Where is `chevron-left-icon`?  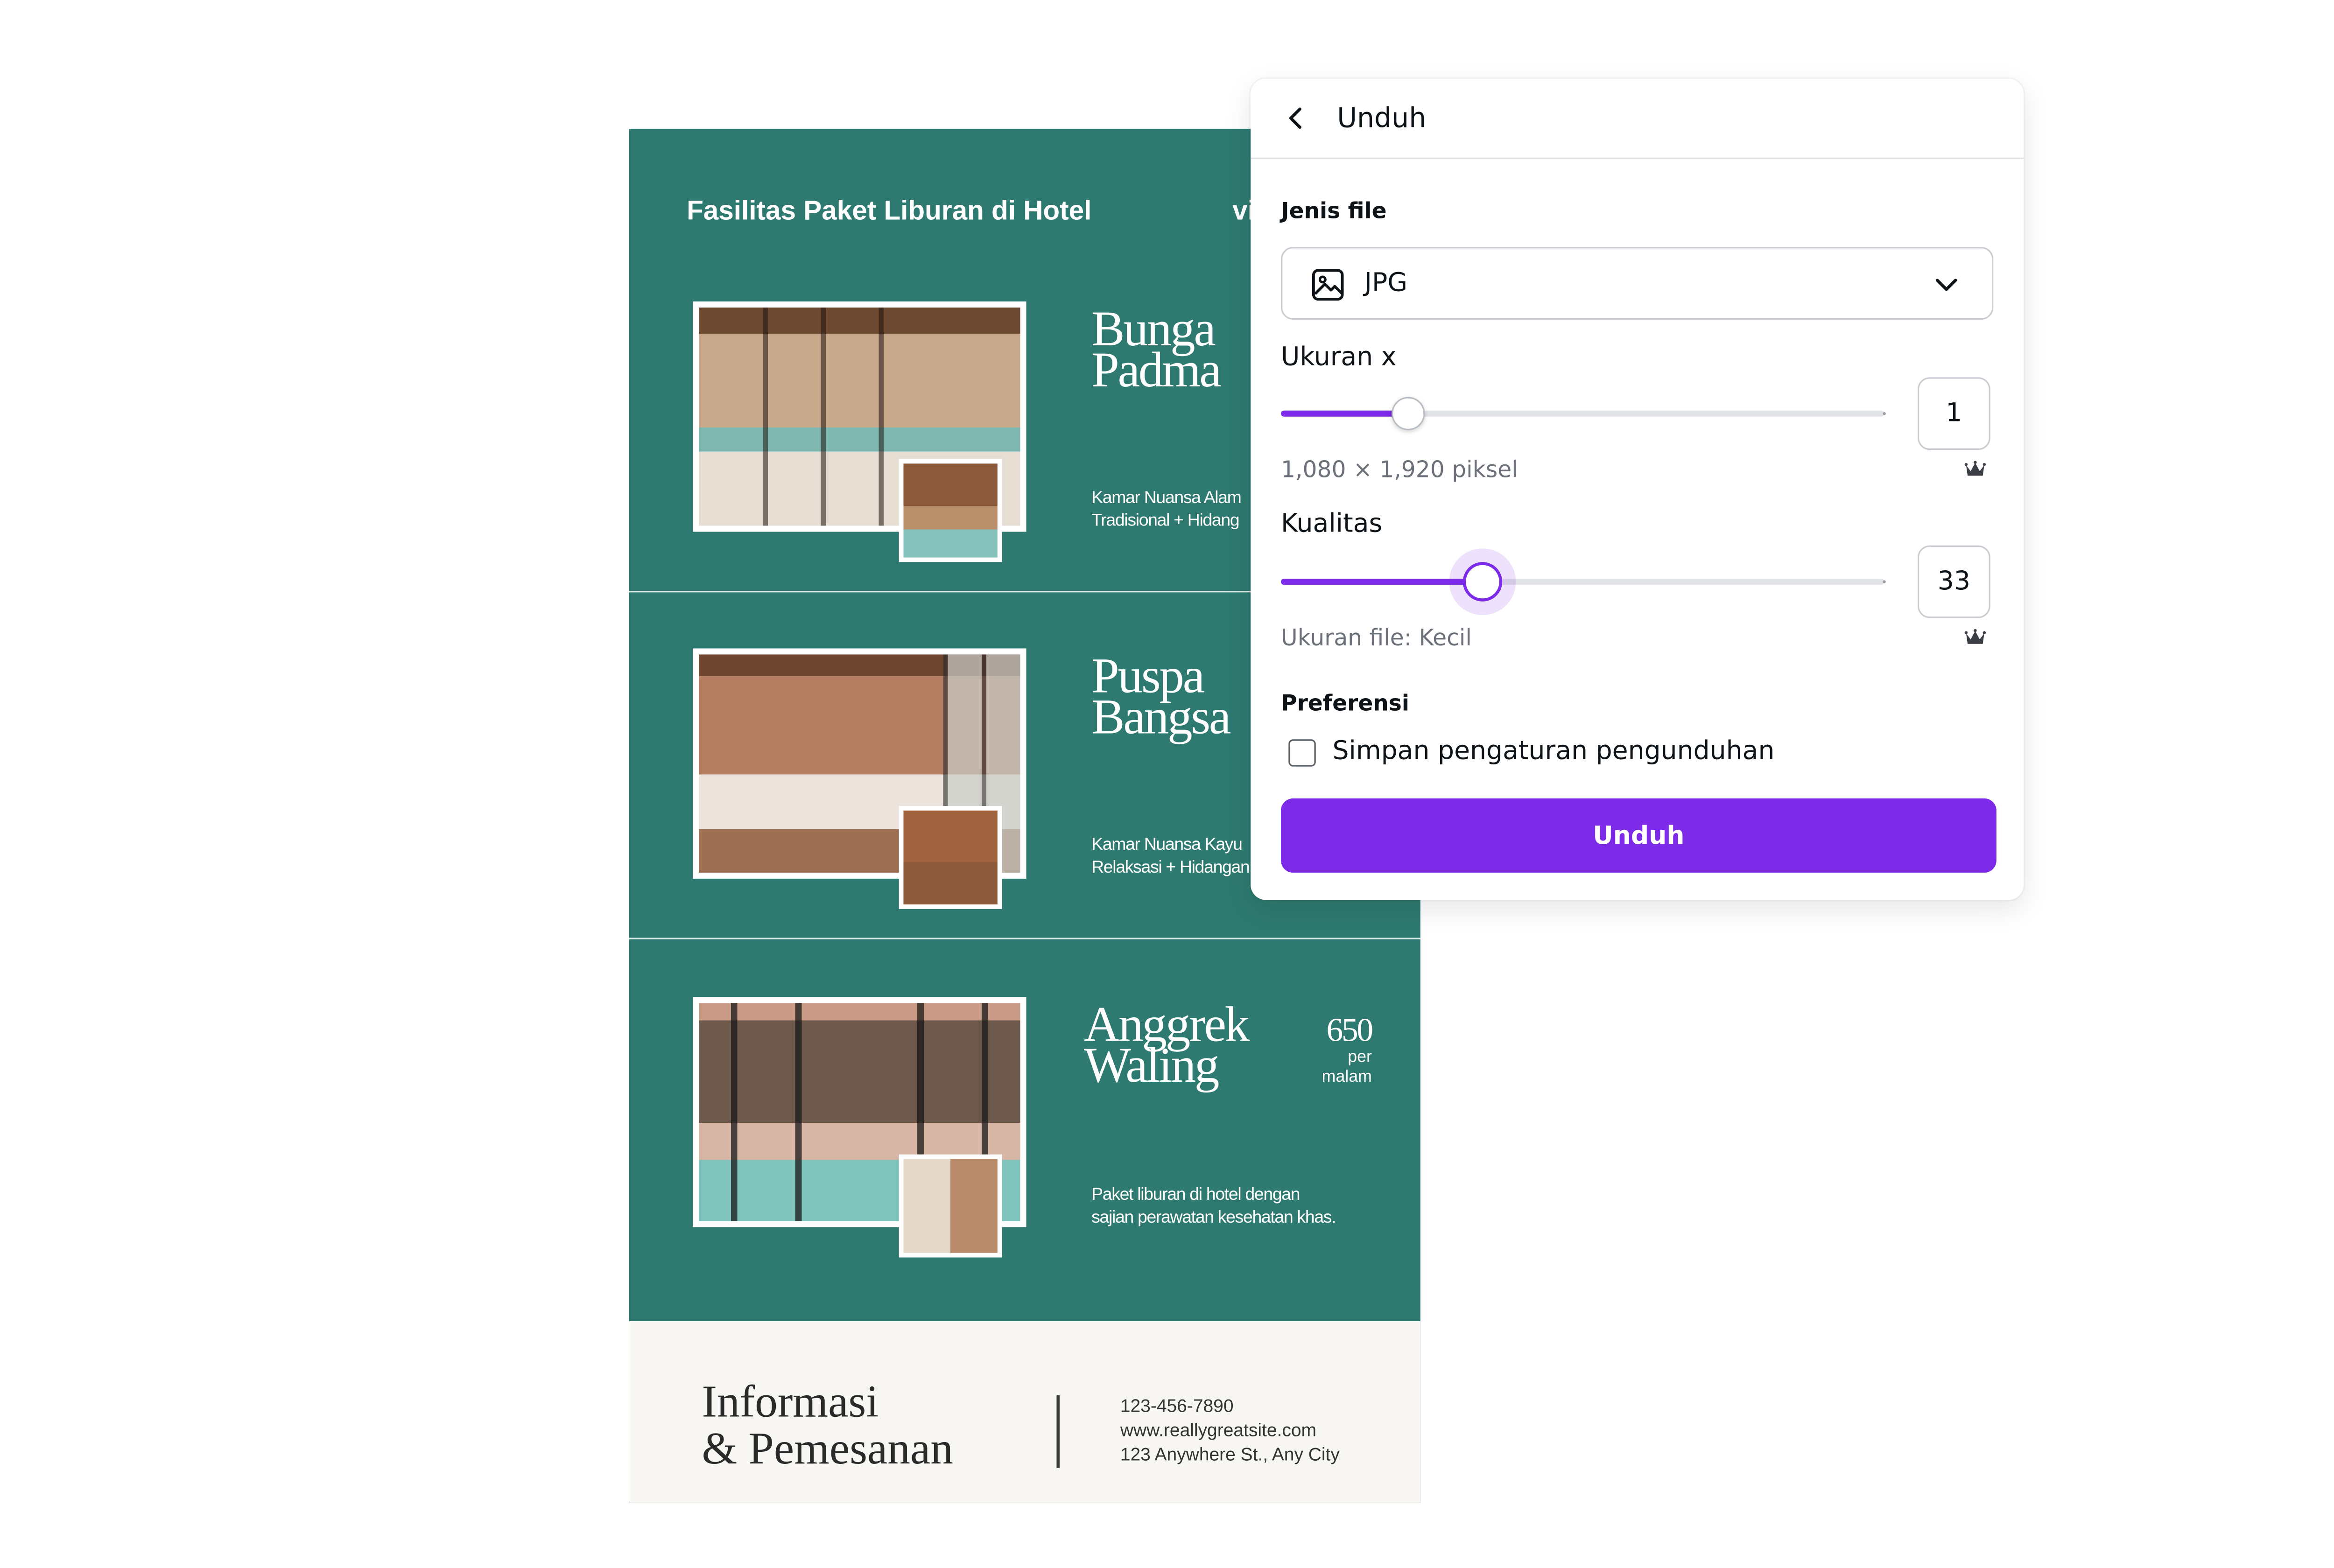
chevron-left-icon is located at coordinates (1295, 118).